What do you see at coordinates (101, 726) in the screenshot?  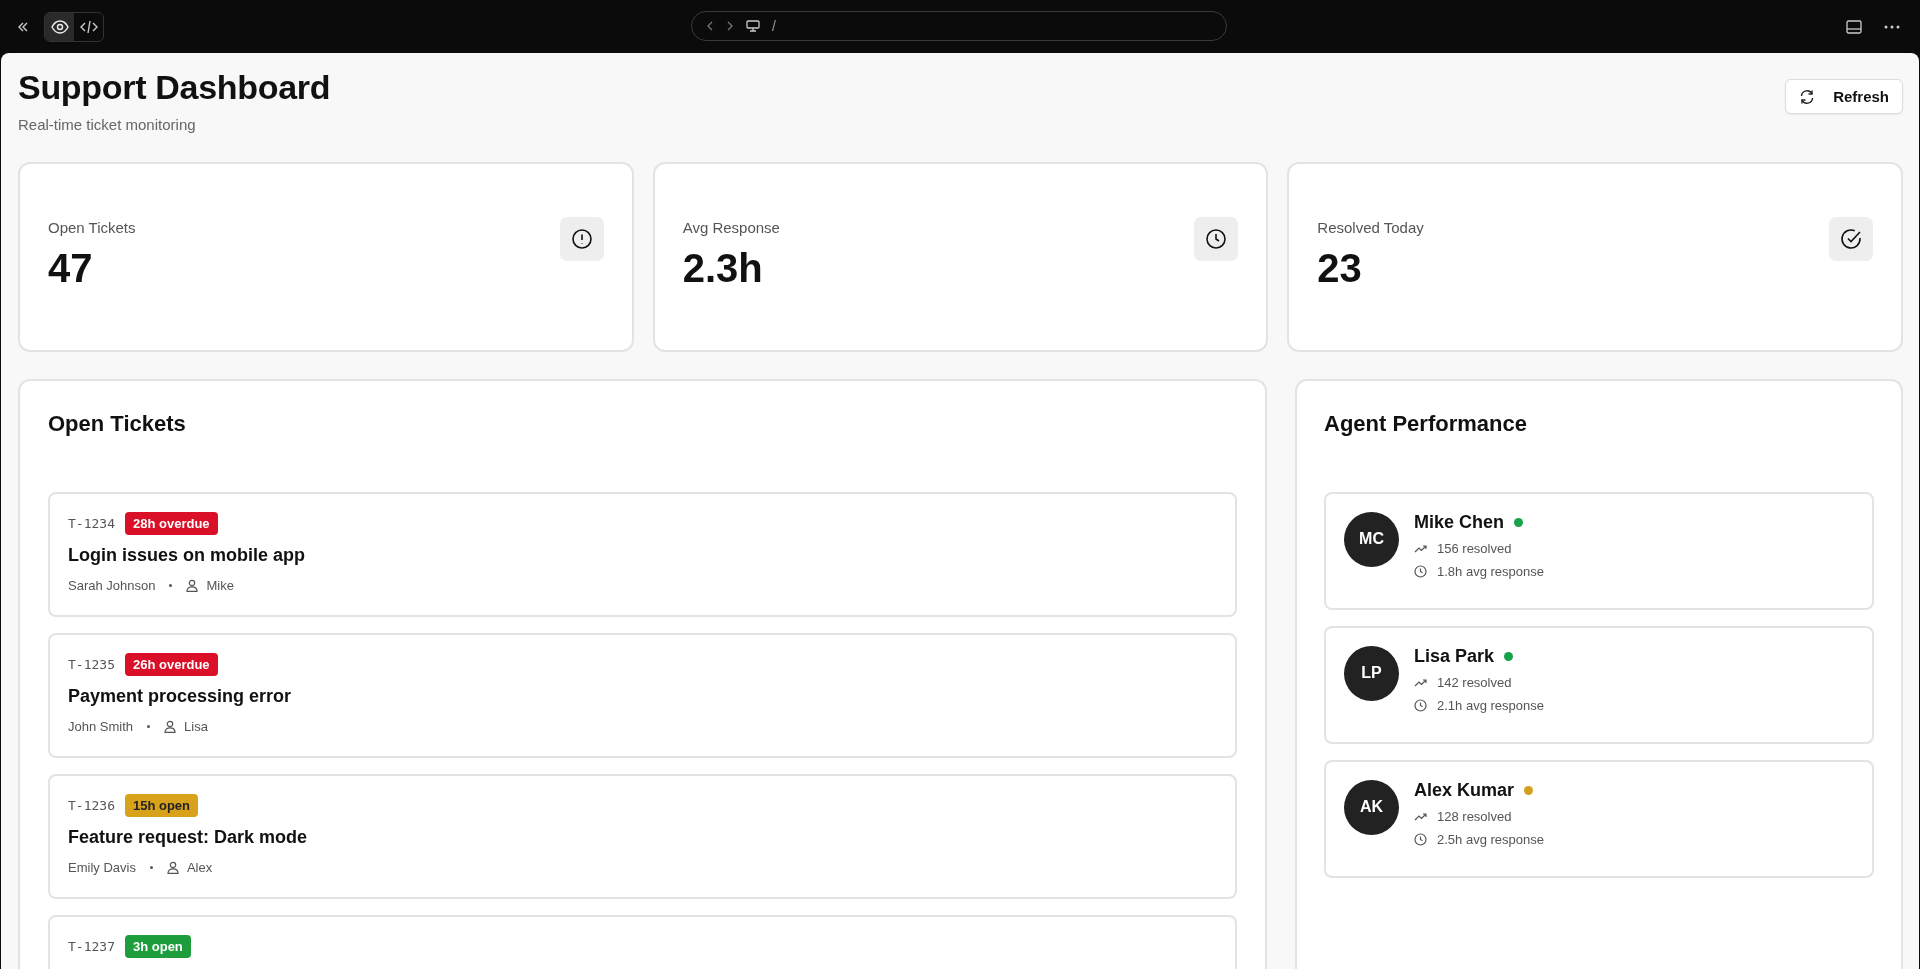 I see `customer-name: John Smith` at bounding box center [101, 726].